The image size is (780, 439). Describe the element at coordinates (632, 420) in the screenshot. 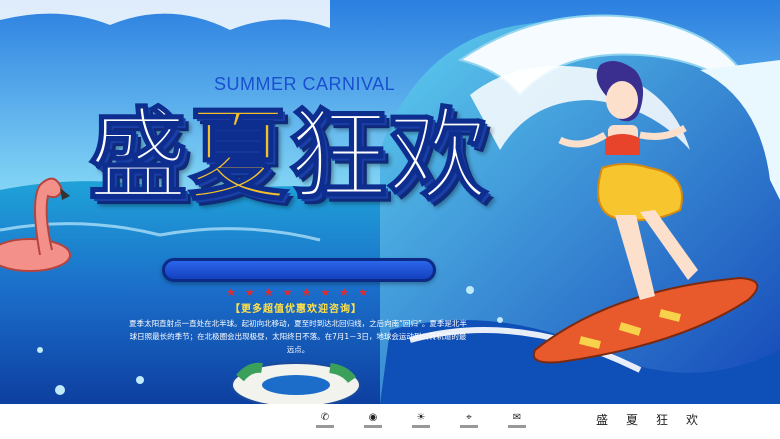

I see `brand-char-2: 夏` at that location.